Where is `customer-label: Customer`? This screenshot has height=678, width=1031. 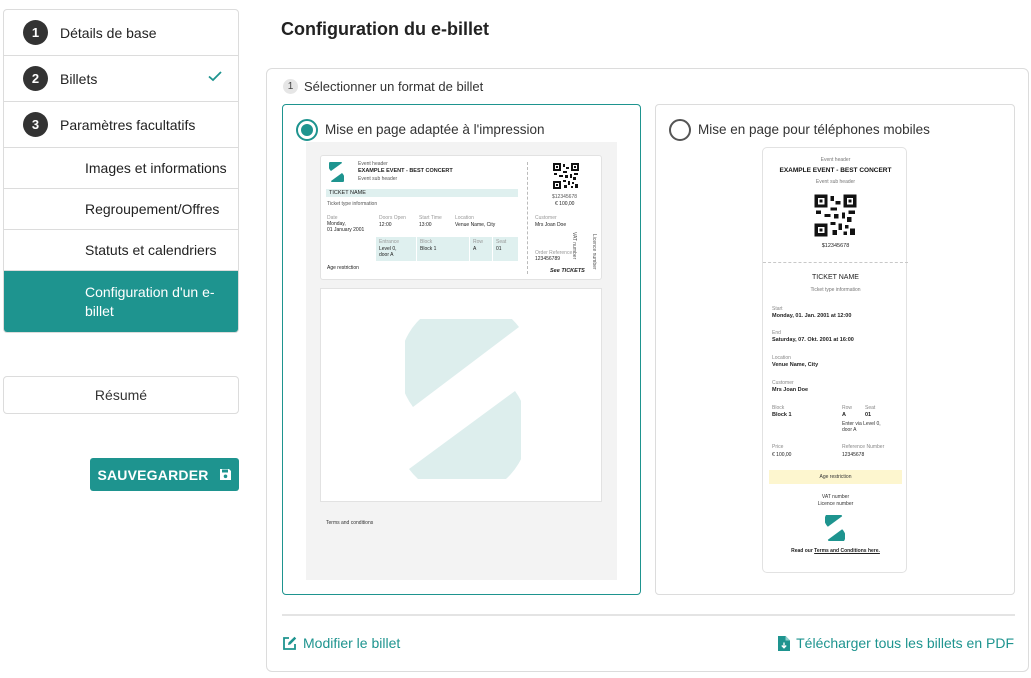 customer-label: Customer is located at coordinates (783, 383).